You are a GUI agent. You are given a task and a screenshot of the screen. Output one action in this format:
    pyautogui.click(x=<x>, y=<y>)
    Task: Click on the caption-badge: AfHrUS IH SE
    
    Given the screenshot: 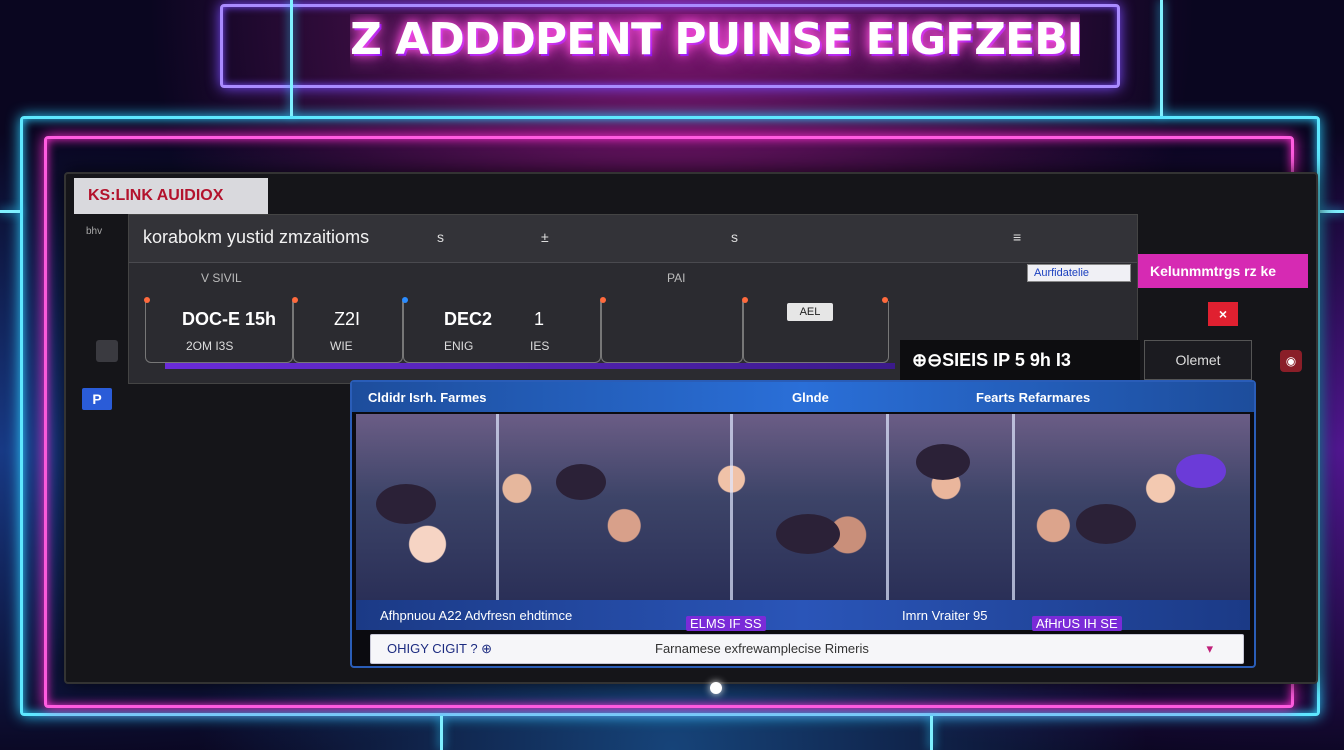 What is the action you would take?
    pyautogui.click(x=1077, y=623)
    